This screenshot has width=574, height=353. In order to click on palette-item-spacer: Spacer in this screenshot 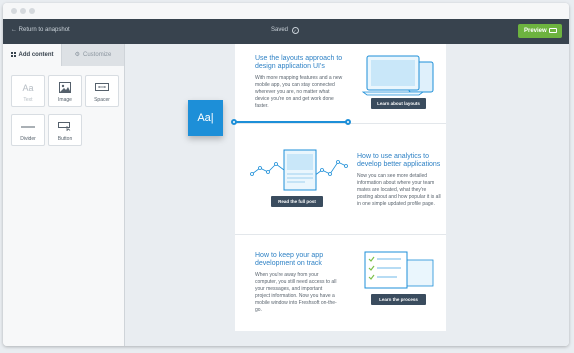, I will do `click(102, 91)`.